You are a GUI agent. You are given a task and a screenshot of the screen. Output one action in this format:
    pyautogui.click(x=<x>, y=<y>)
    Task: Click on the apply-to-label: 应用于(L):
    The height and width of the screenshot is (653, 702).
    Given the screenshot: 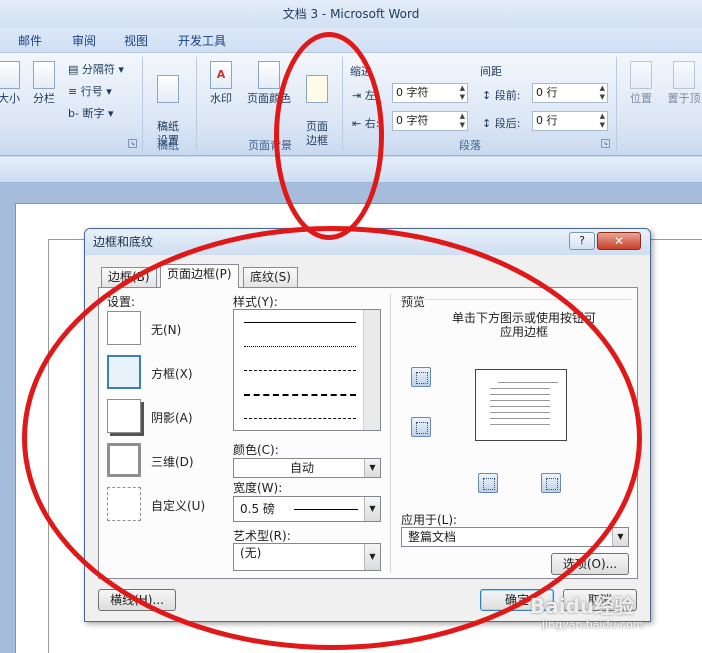 What is the action you would take?
    pyautogui.click(x=429, y=520)
    